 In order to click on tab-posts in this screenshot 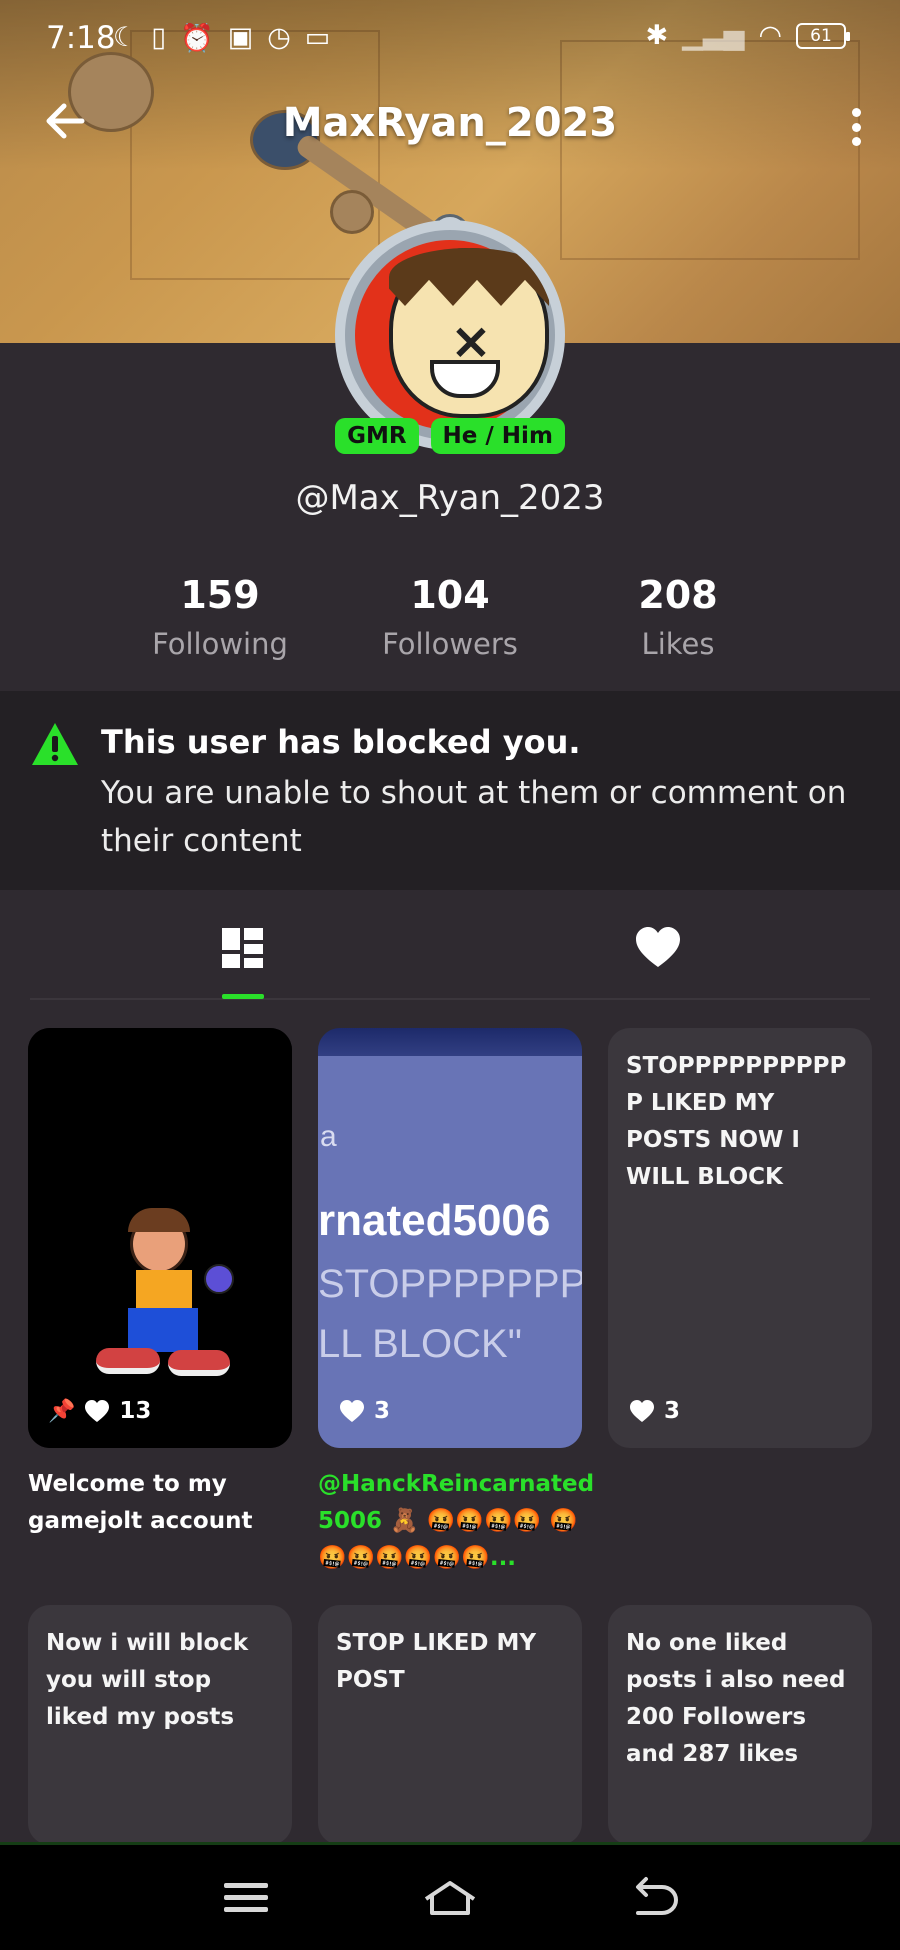, I will do `click(245, 950)`.